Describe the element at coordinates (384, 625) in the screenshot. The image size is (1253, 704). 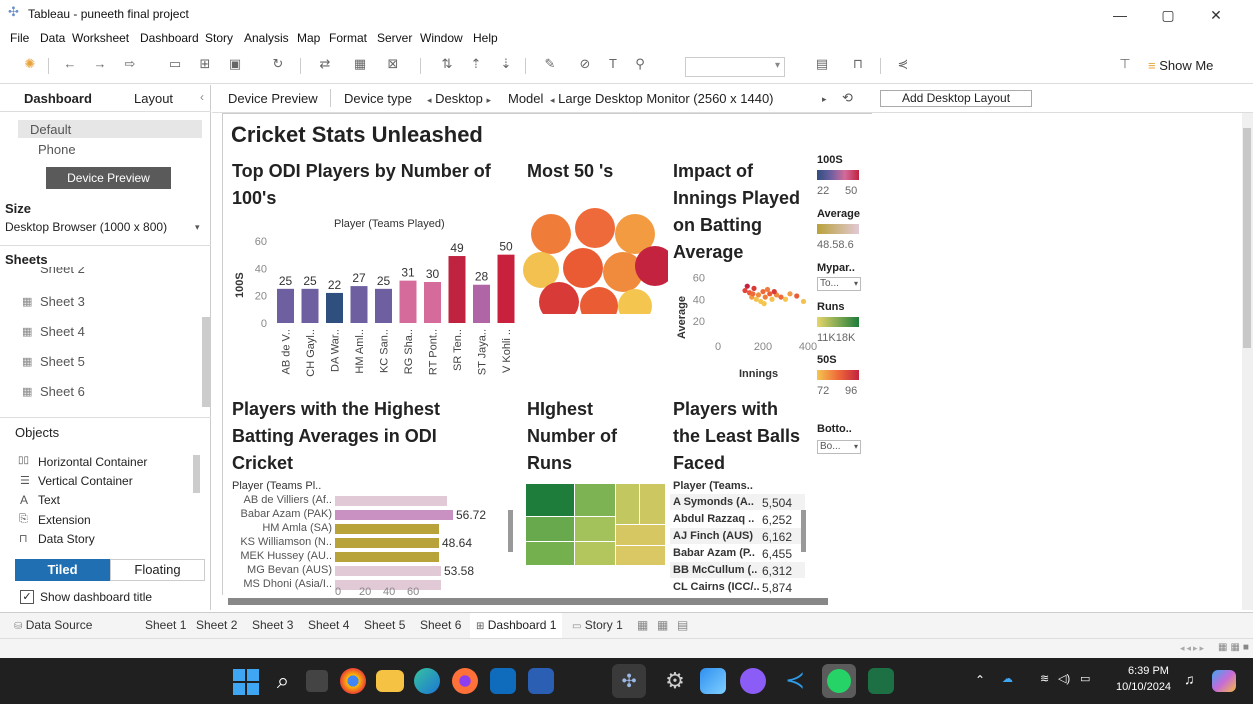
I see `tab-sheet-5: Sheet 5` at that location.